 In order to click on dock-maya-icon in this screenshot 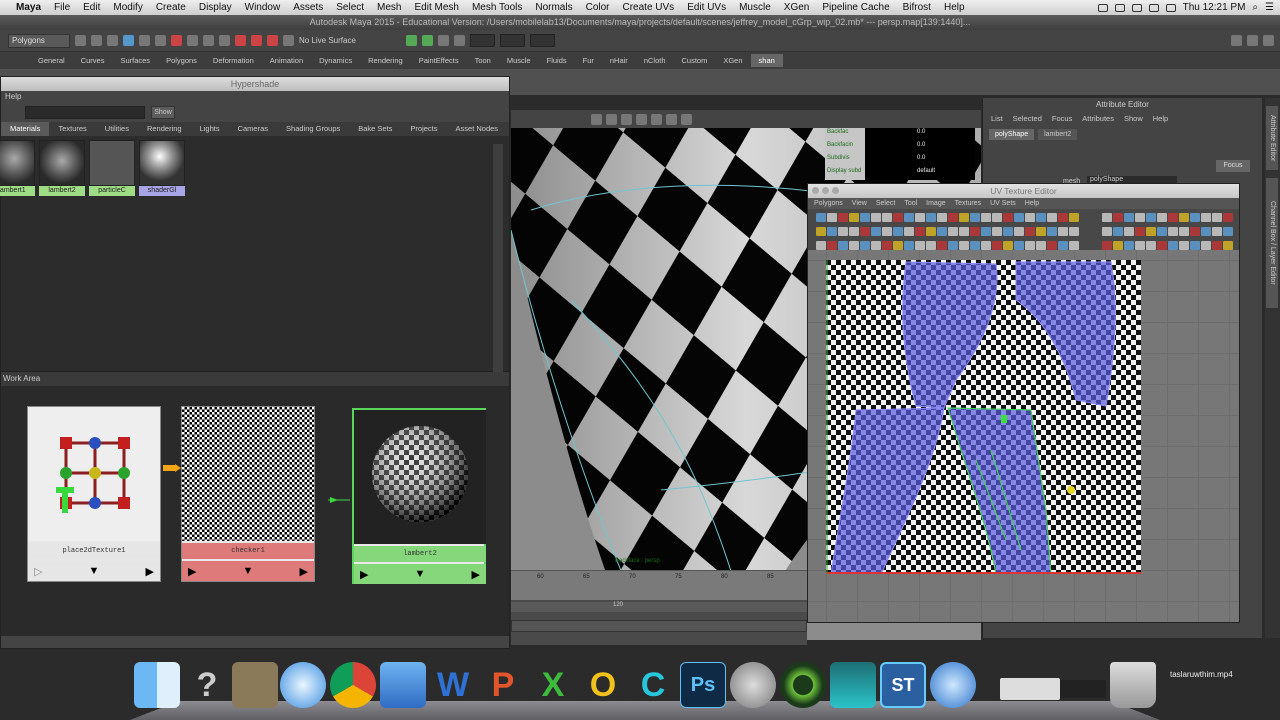, I will do `click(803, 685)`.